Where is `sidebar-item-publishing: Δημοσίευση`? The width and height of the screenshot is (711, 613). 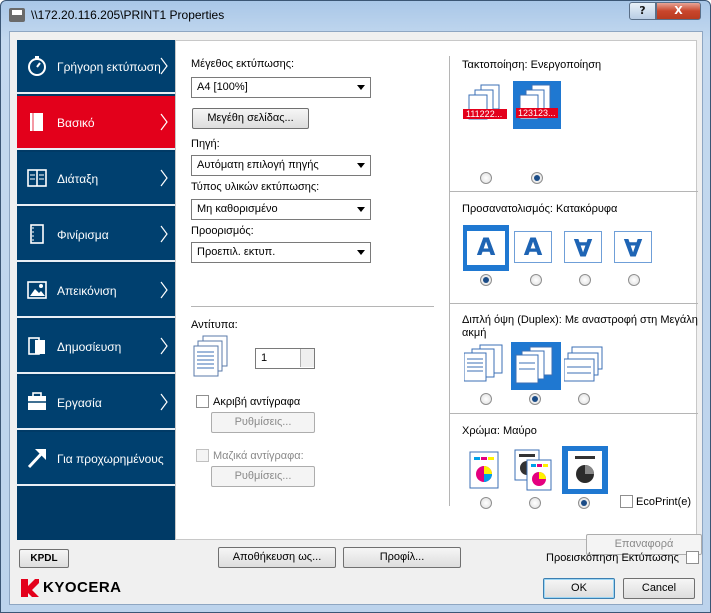 sidebar-item-publishing: Δημοσίευση is located at coordinates (96, 347).